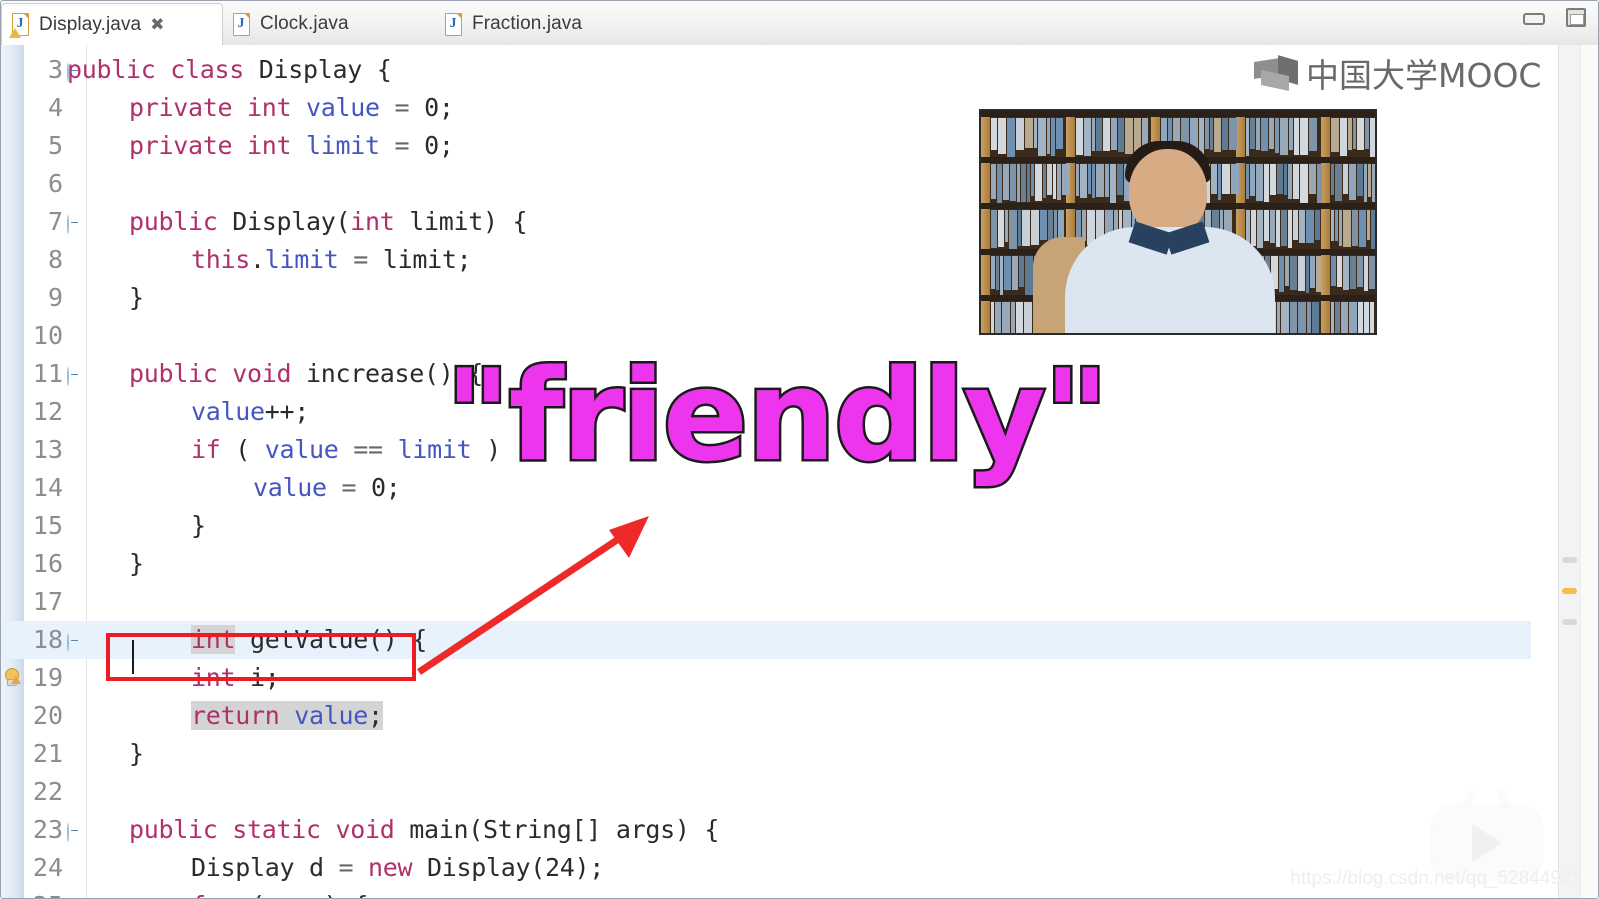 The width and height of the screenshot is (1599, 899). I want to click on code-line: 20 return value;, so click(766, 716).